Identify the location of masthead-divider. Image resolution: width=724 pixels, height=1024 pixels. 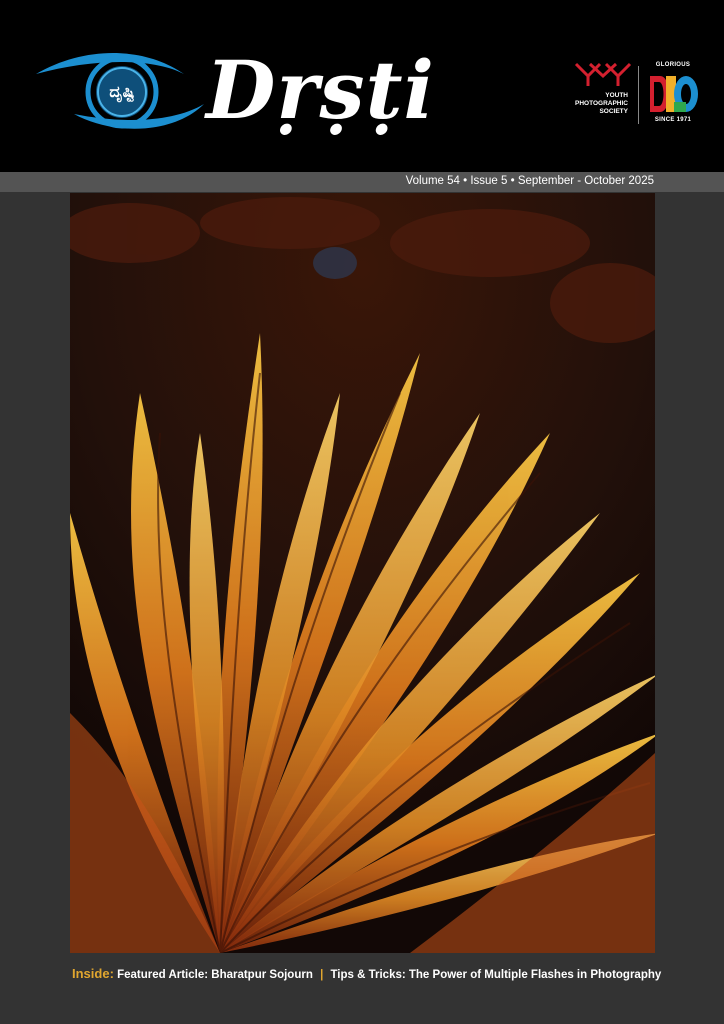
(638, 95).